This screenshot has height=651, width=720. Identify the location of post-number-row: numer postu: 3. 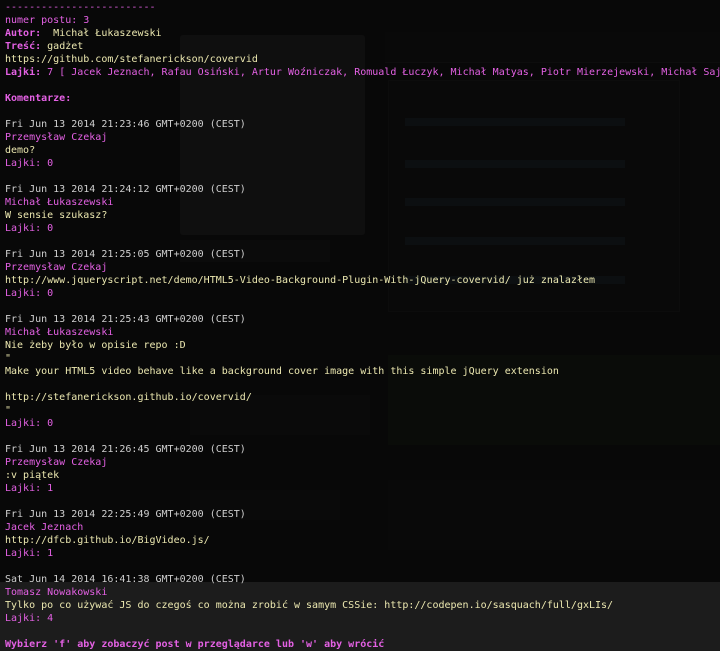
(362, 20).